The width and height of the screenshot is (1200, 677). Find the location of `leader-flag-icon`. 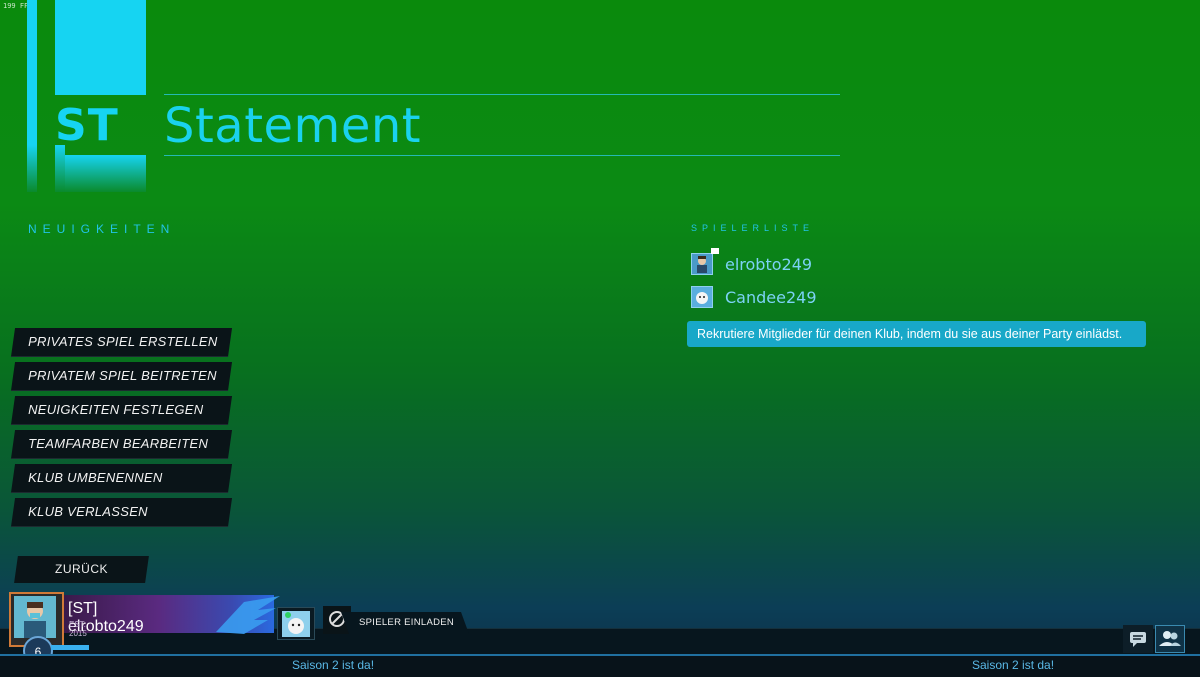

leader-flag-icon is located at coordinates (715, 251).